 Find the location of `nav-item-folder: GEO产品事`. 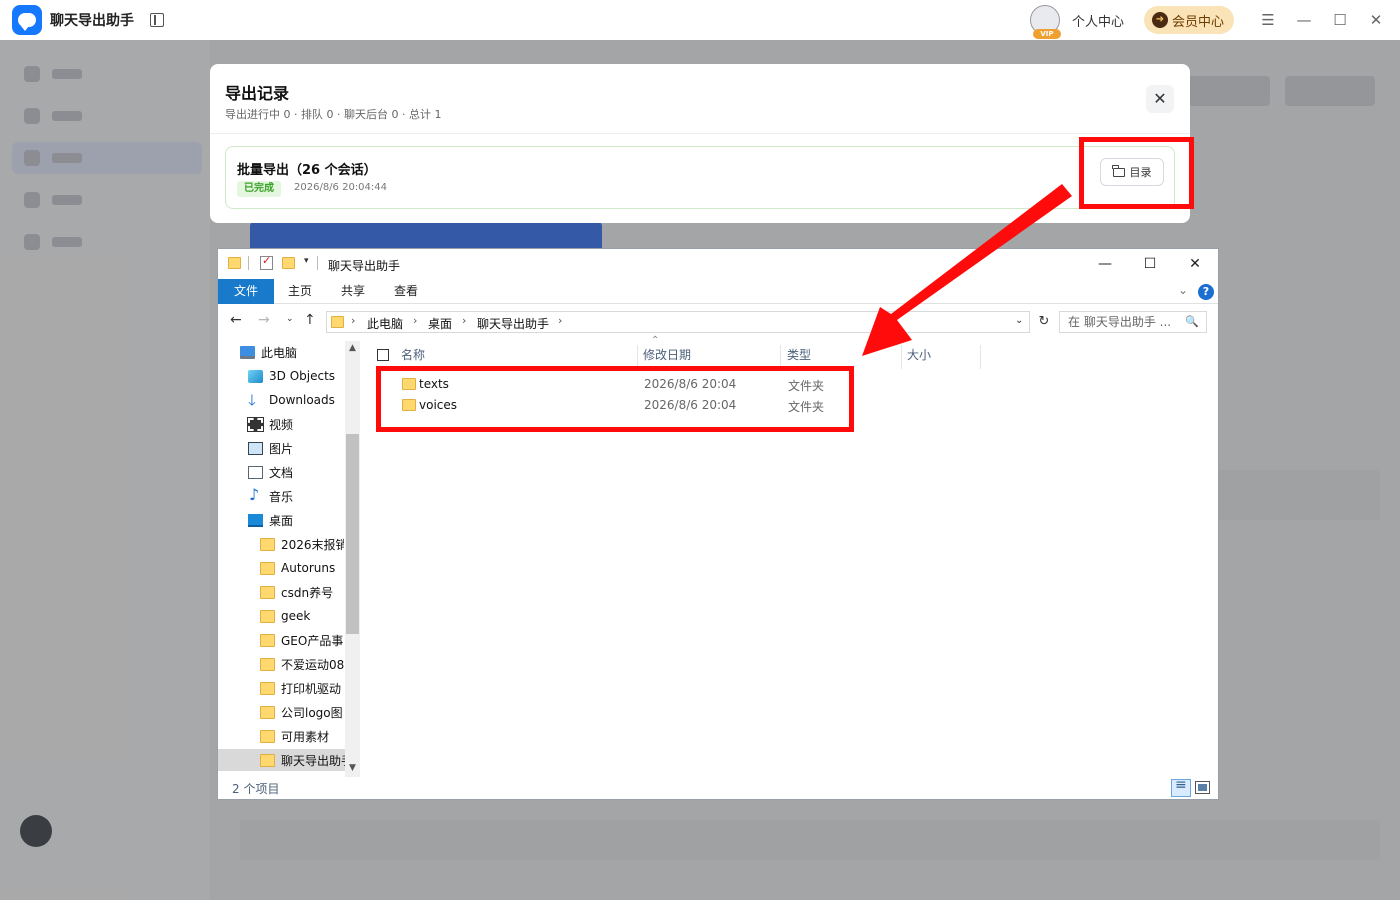

nav-item-folder: GEO产品事 is located at coordinates (302, 640).